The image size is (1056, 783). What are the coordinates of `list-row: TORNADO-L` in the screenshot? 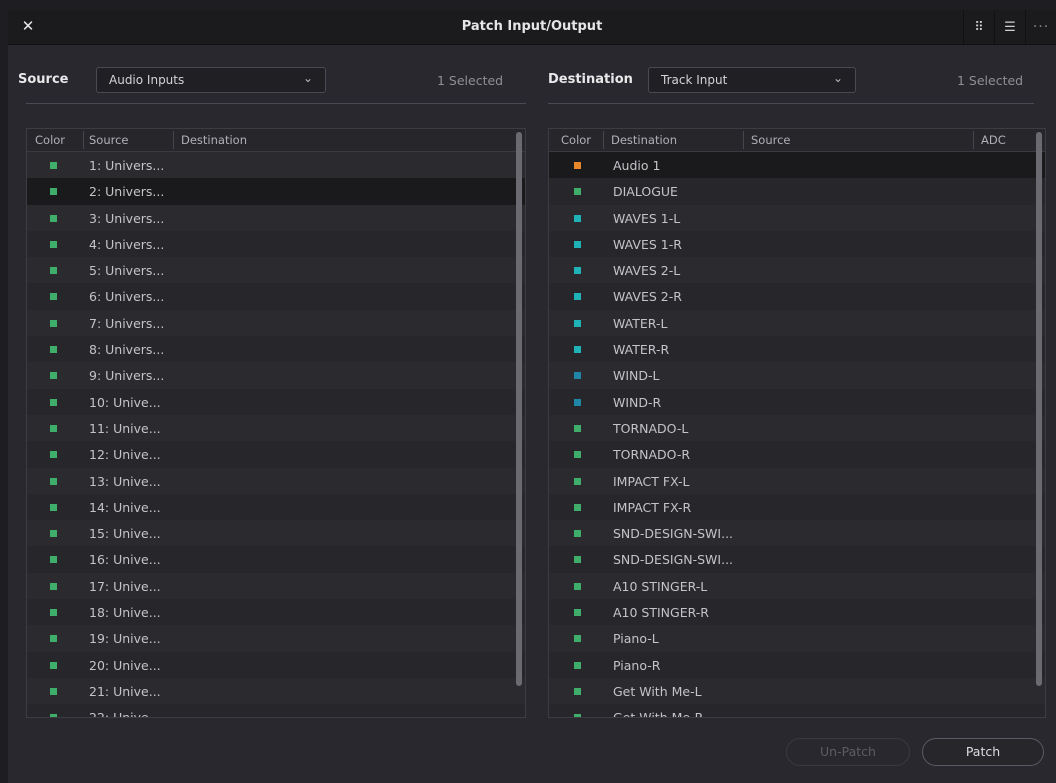 It's located at (797, 428).